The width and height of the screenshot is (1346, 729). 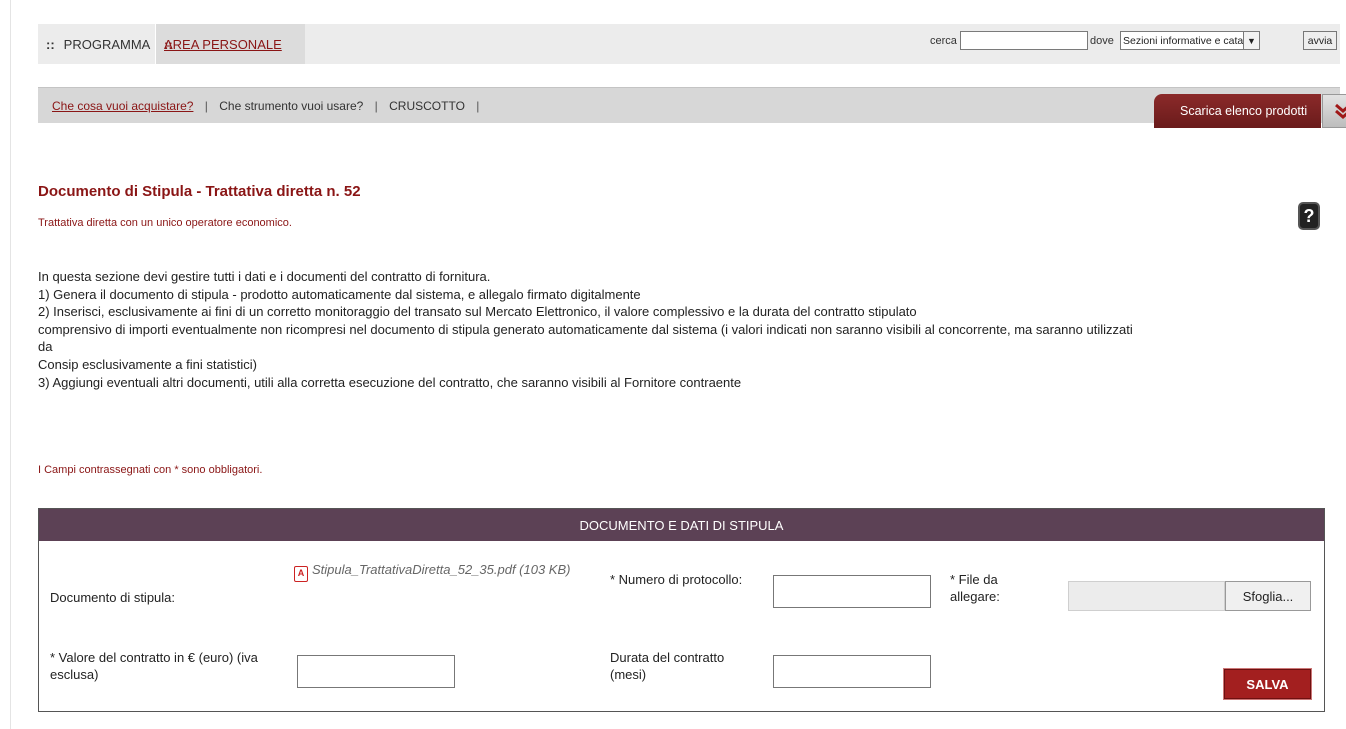 I want to click on durata-contratto-field, so click(x=852, y=671).